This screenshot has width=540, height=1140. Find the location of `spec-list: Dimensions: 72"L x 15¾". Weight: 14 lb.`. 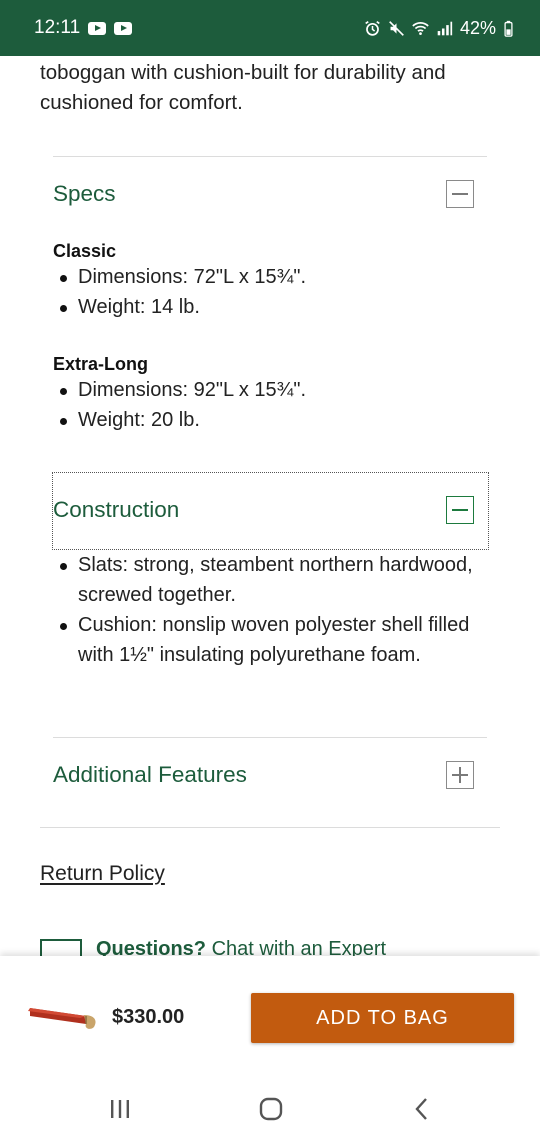

spec-list: Dimensions: 72"L x 15¾". Weight: 14 lb. is located at coordinates (273, 292).